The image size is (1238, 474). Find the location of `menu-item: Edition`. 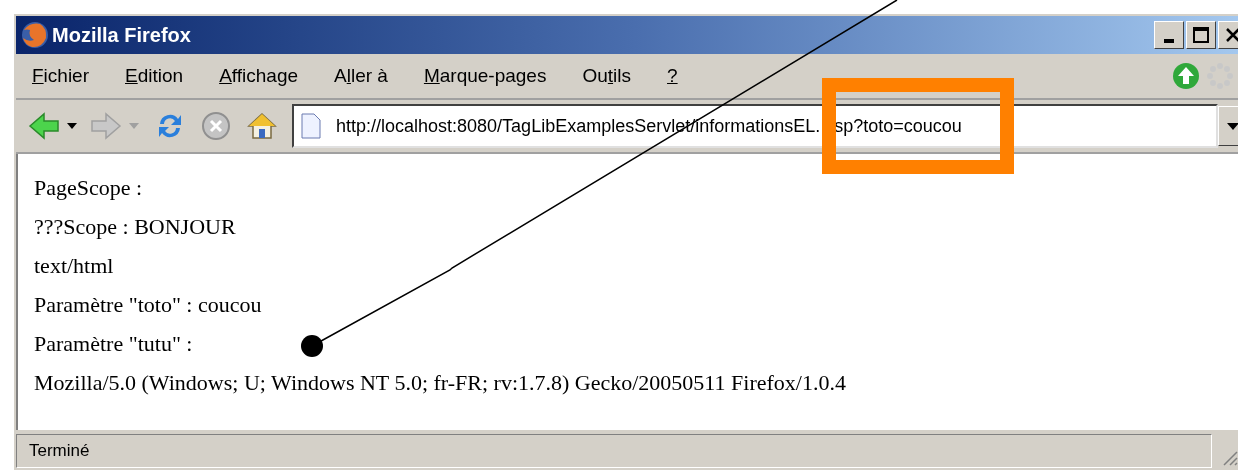

menu-item: Edition is located at coordinates (154, 76).